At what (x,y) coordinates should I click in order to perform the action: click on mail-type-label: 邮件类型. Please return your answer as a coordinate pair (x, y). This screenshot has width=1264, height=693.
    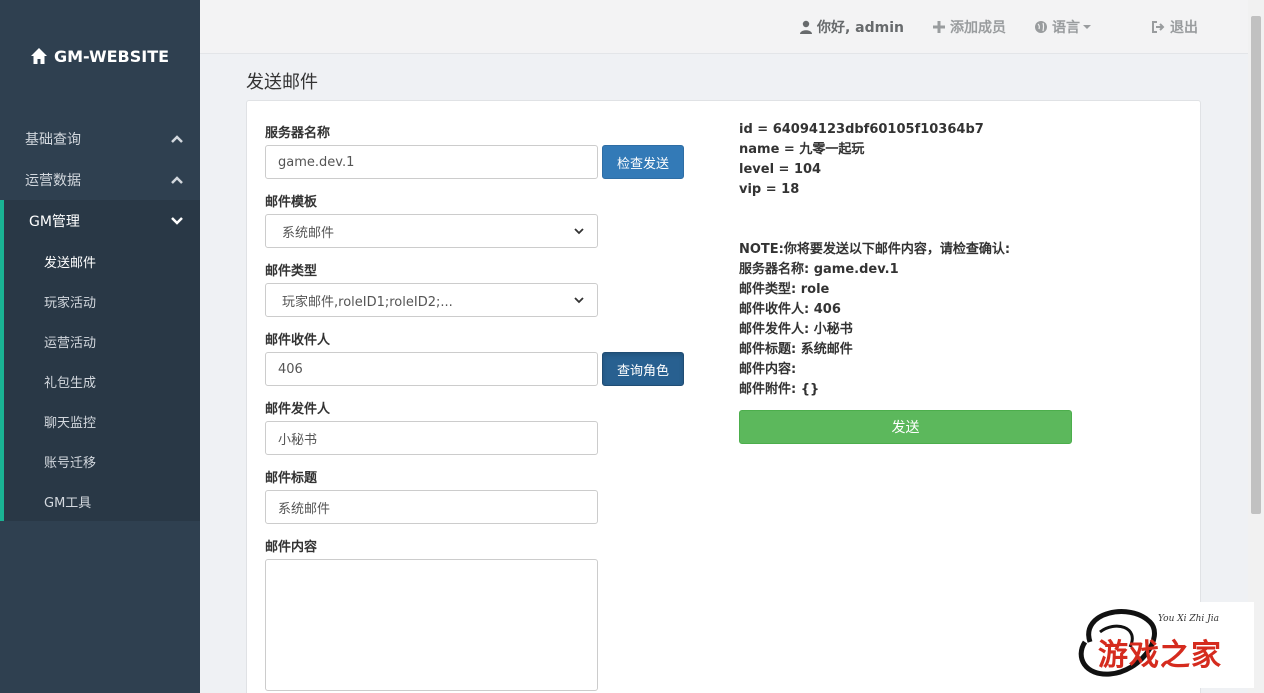
    Looking at the image, I should click on (291, 271).